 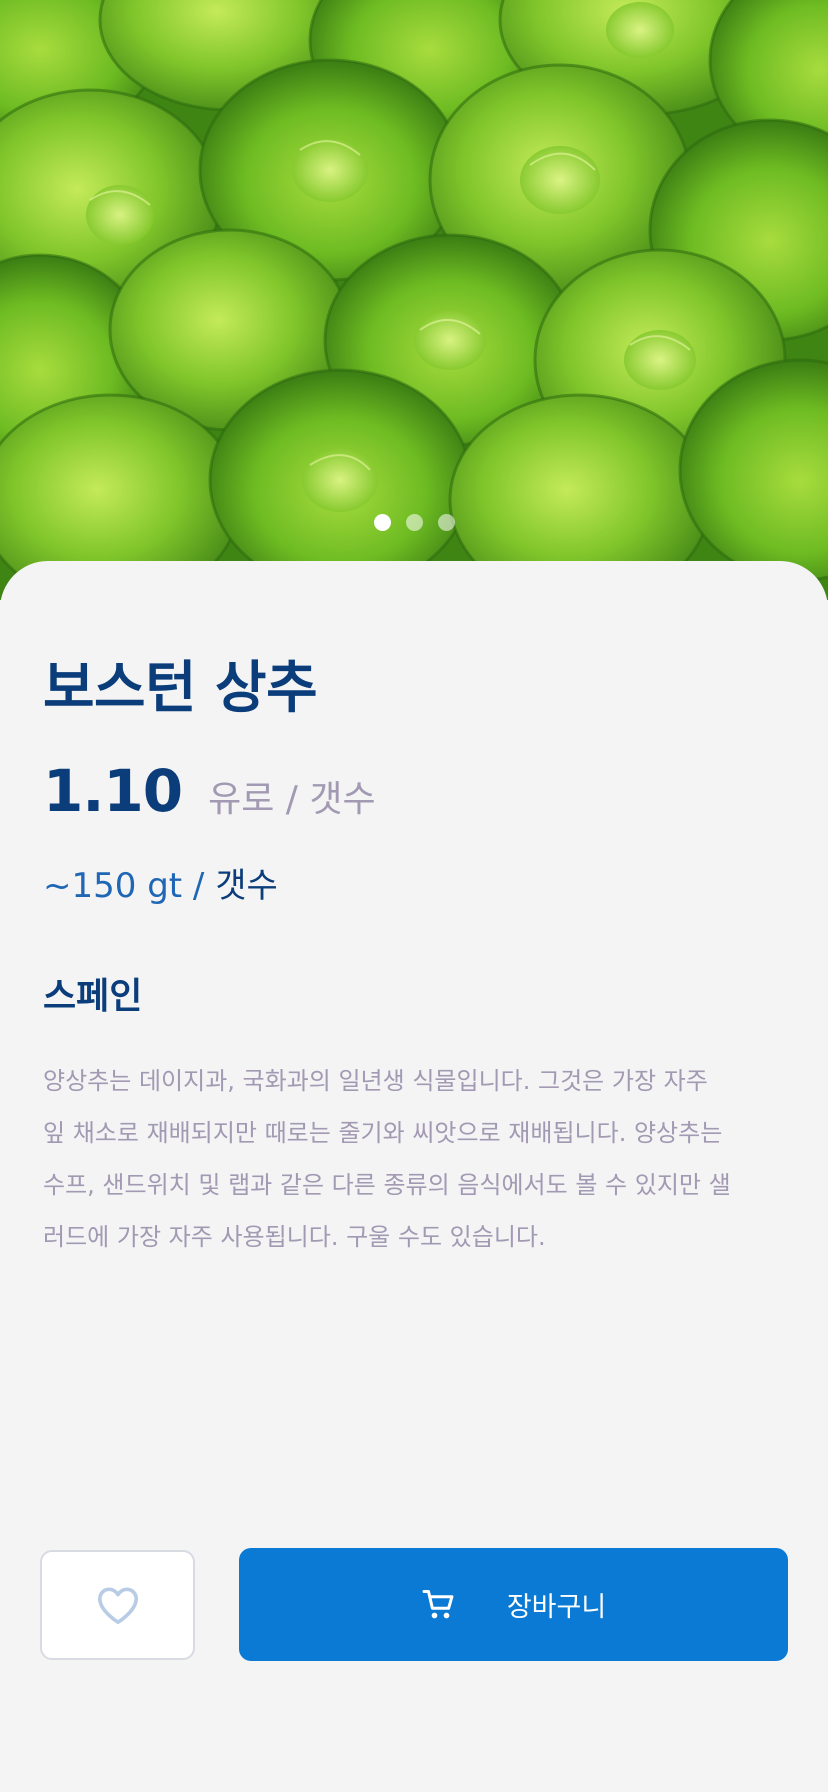 I want to click on product-origin: 스페인, so click(x=93, y=996).